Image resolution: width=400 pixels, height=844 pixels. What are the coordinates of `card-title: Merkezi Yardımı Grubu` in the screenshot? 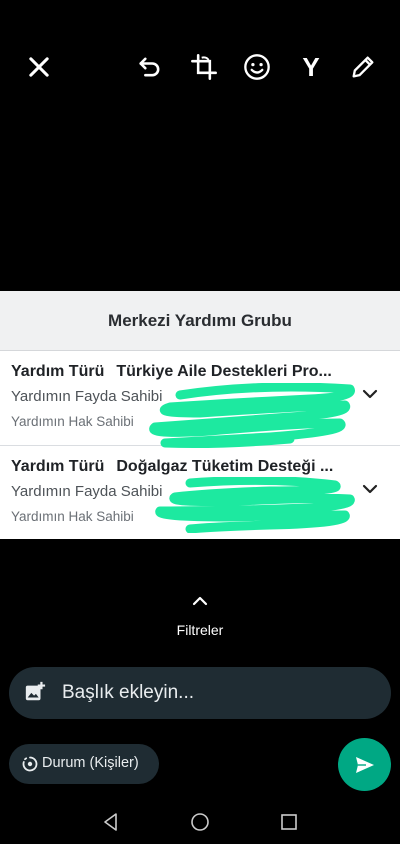 It's located at (200, 320).